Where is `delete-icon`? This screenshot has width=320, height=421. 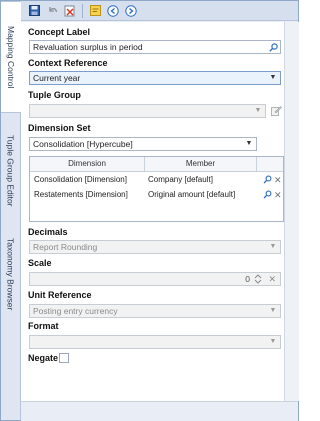
delete-icon is located at coordinates (70, 11).